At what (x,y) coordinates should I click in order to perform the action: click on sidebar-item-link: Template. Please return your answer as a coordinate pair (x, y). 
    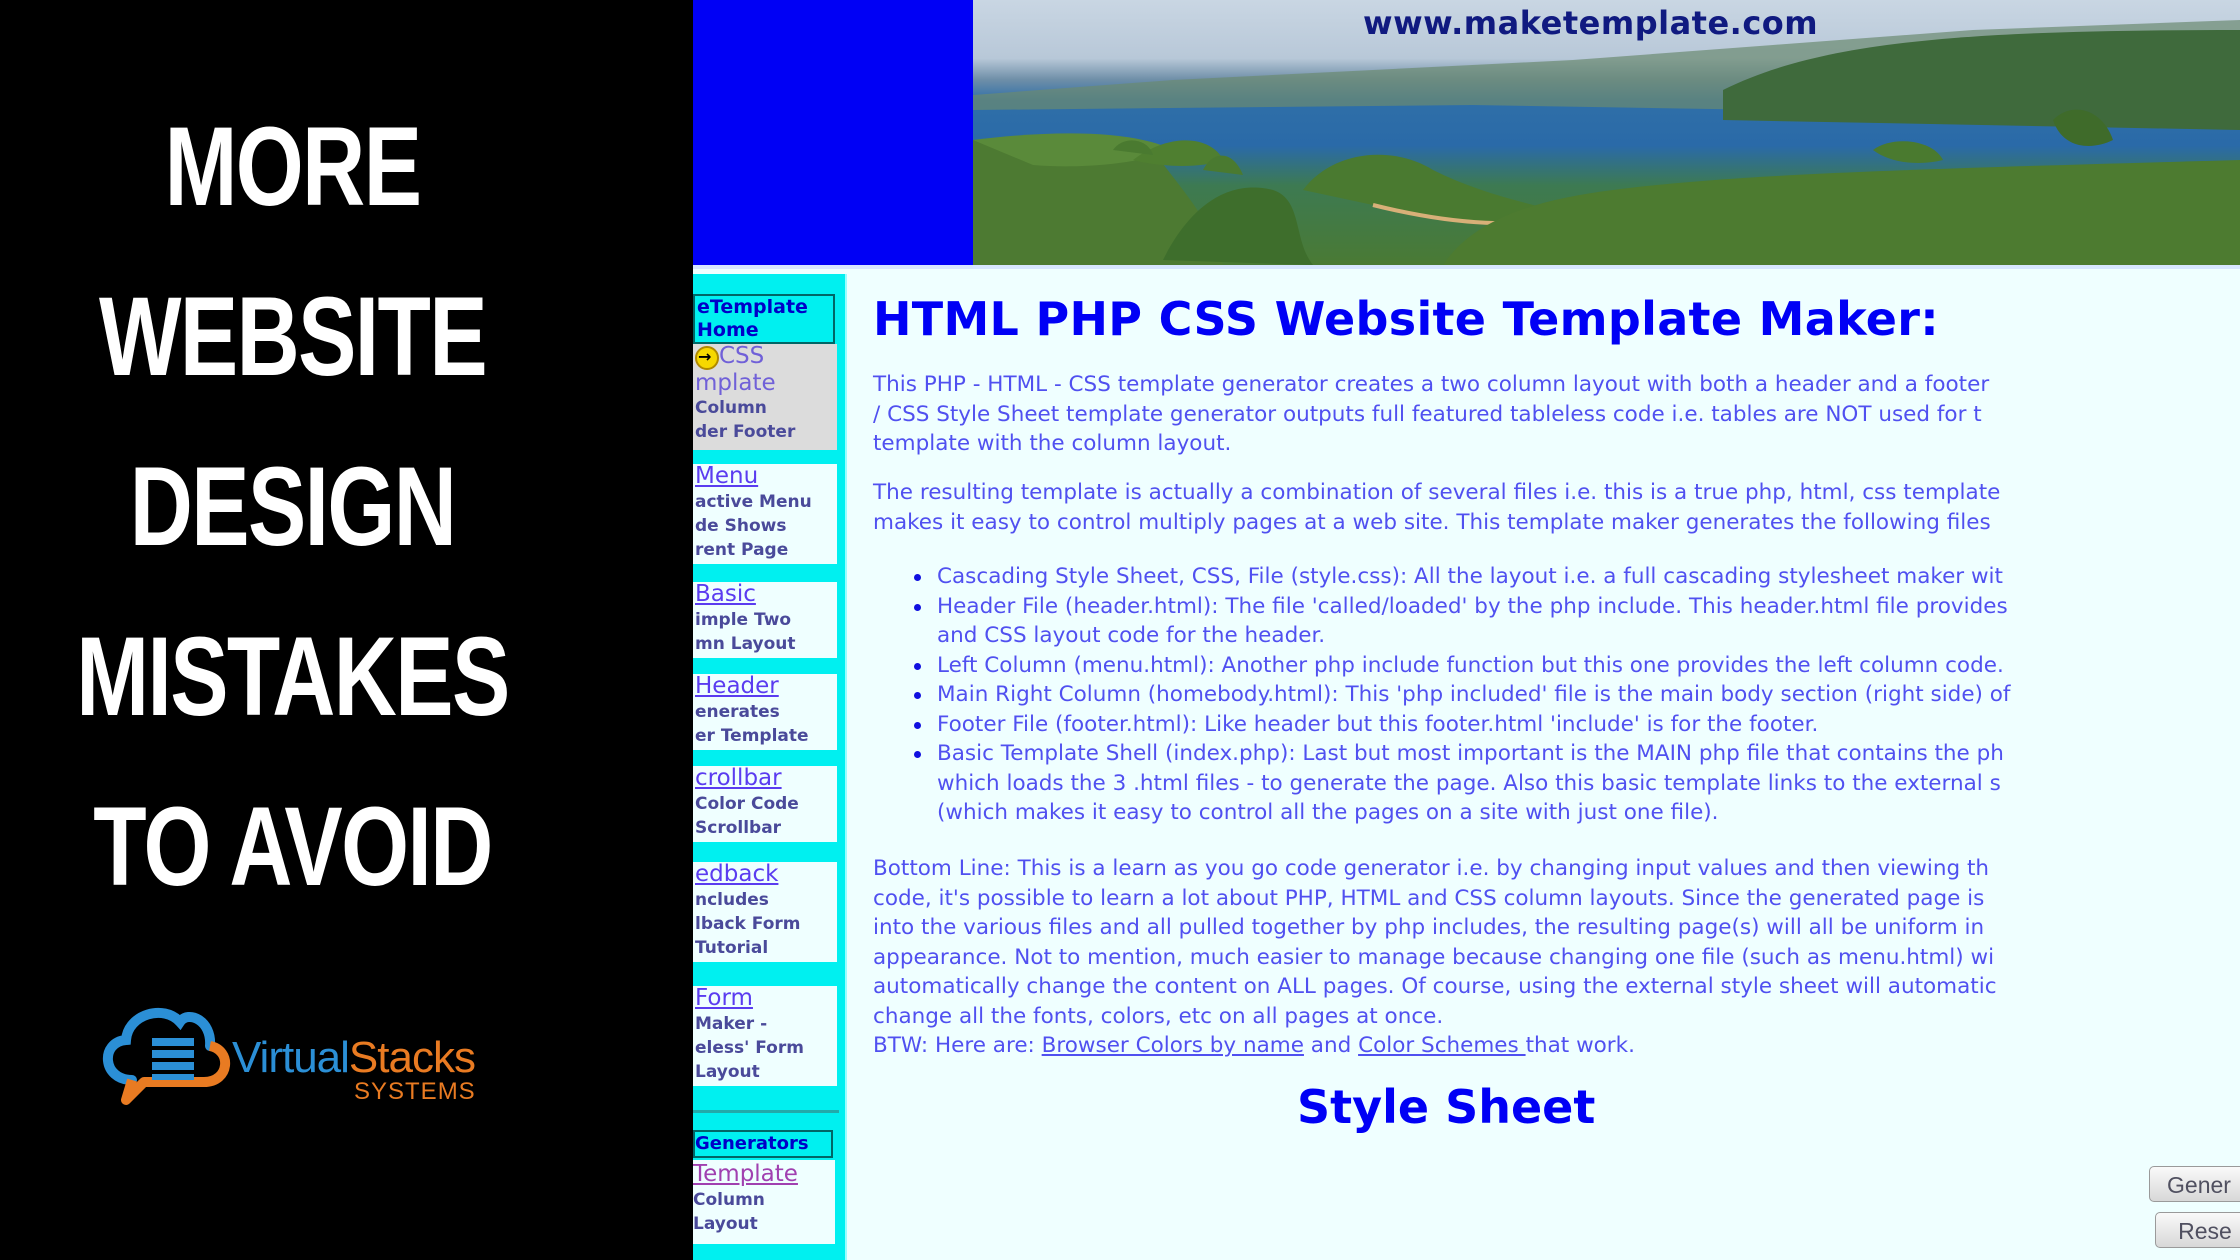
    Looking at the image, I should click on (764, 1174).